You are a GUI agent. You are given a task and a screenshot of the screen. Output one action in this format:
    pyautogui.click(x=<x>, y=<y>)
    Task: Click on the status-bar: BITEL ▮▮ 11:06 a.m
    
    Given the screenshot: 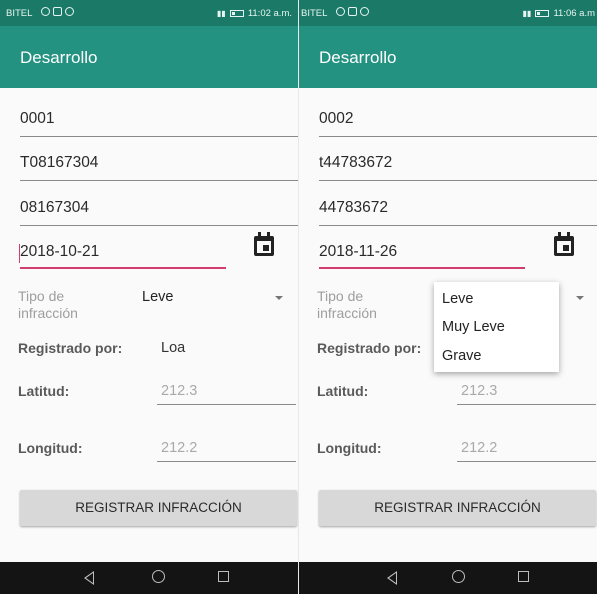 What is the action you would take?
    pyautogui.click(x=448, y=13)
    